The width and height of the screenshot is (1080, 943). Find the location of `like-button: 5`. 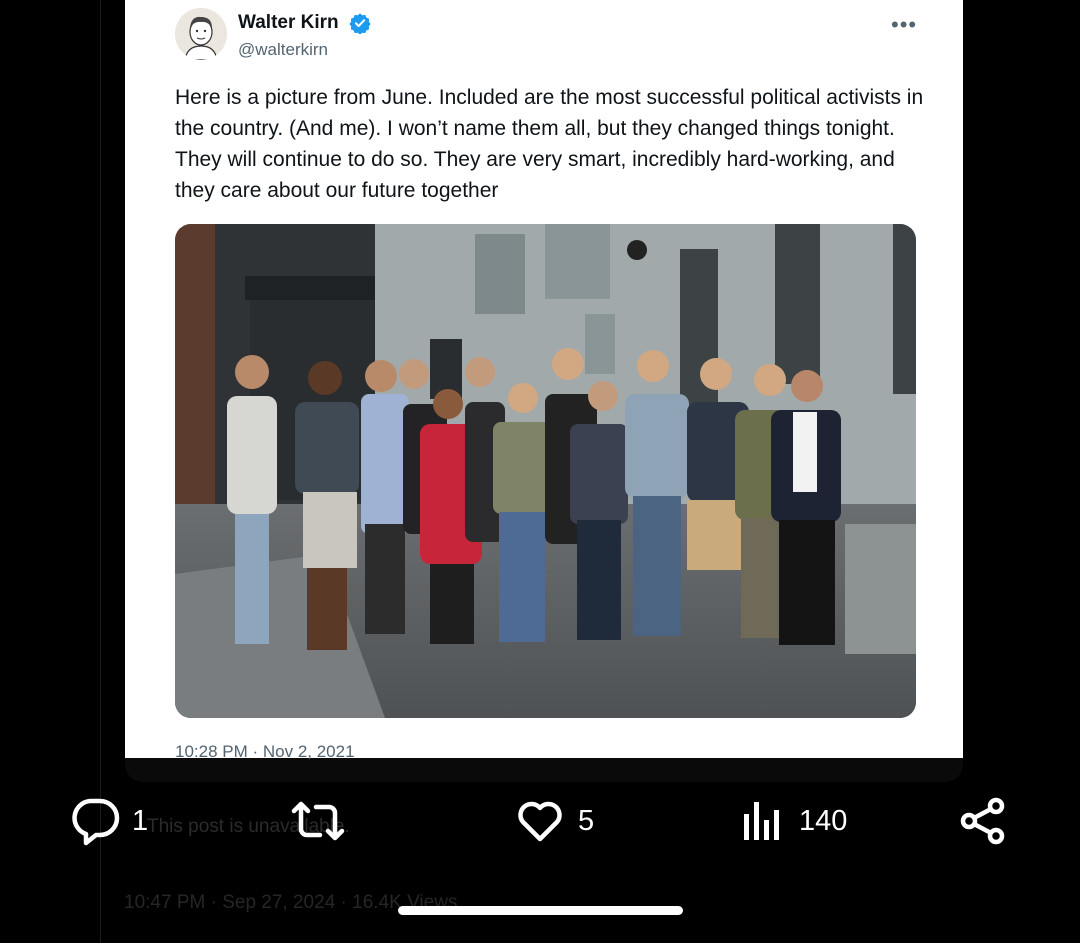

like-button: 5 is located at coordinates (555, 821).